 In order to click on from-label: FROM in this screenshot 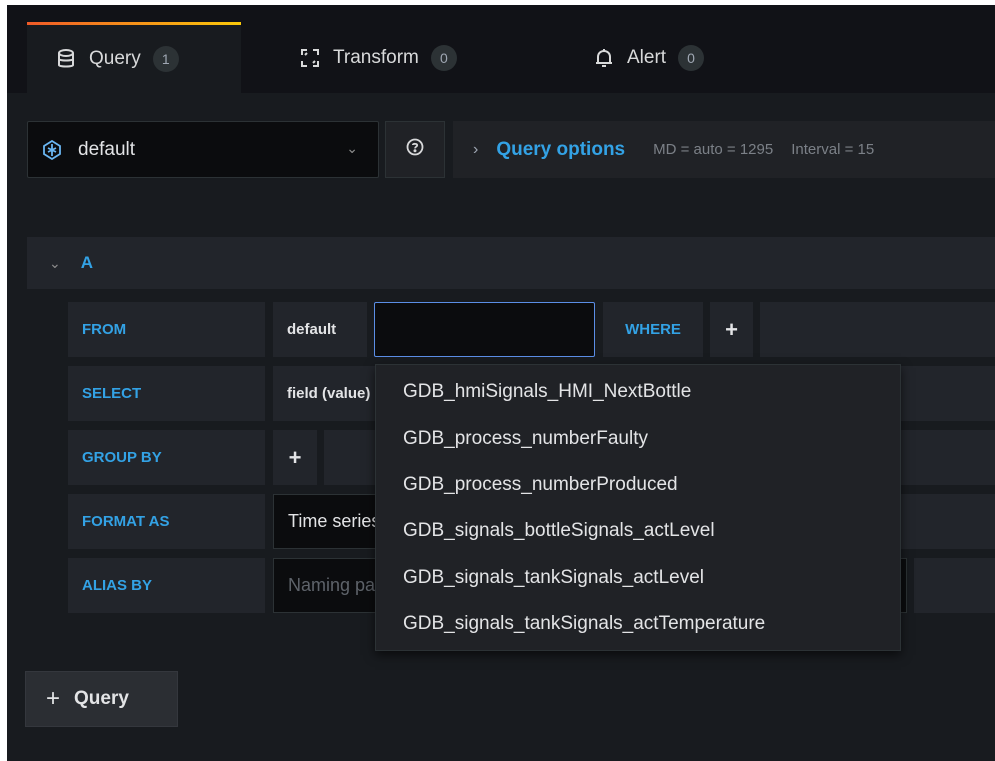, I will do `click(166, 329)`.